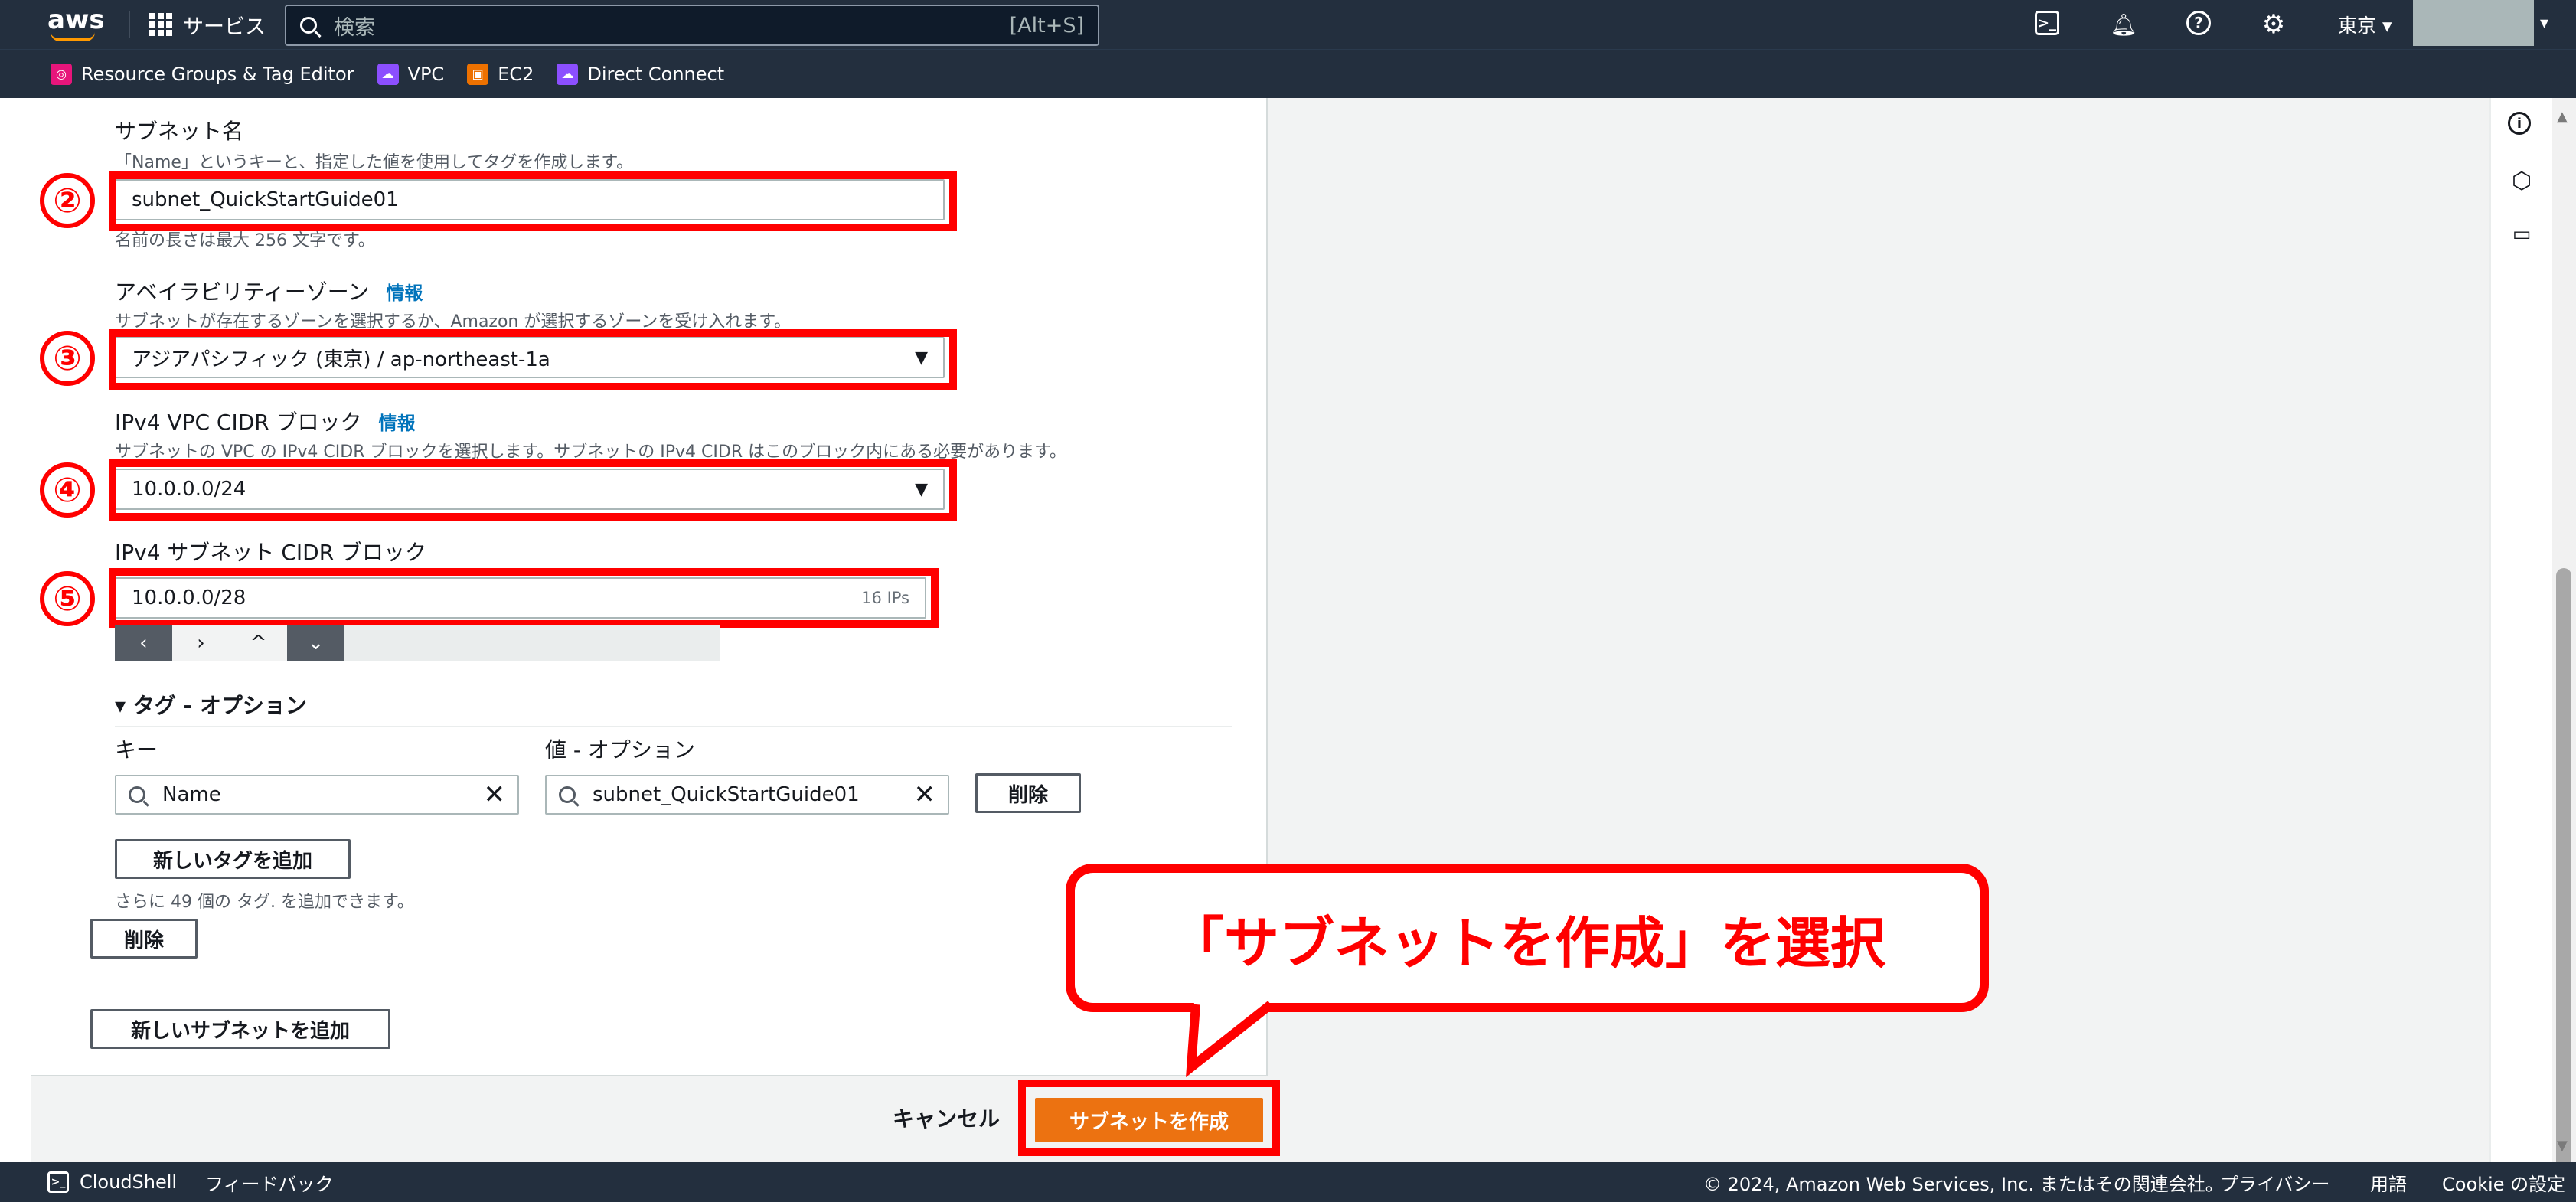 This screenshot has width=2576, height=1202. What do you see at coordinates (1230, 1039) in the screenshot?
I see `callout-tail` at bounding box center [1230, 1039].